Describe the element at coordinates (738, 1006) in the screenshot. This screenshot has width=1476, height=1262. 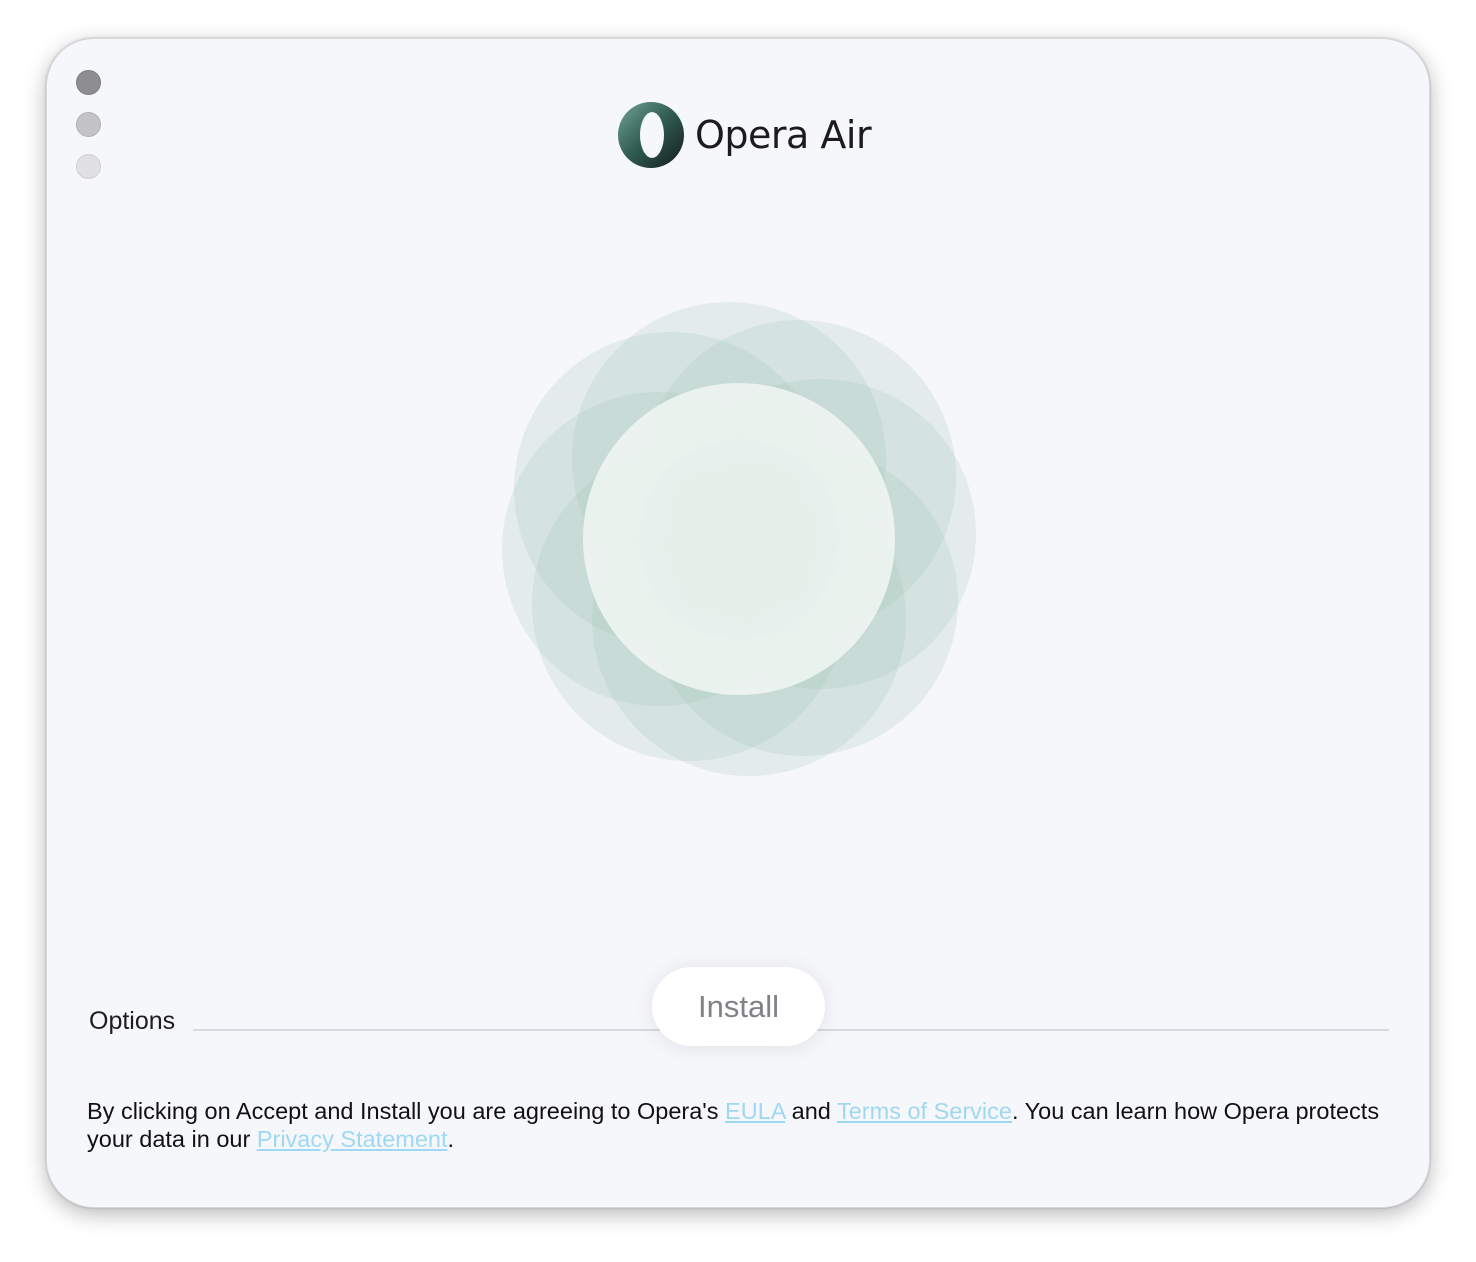
I see `install-button: Install` at that location.